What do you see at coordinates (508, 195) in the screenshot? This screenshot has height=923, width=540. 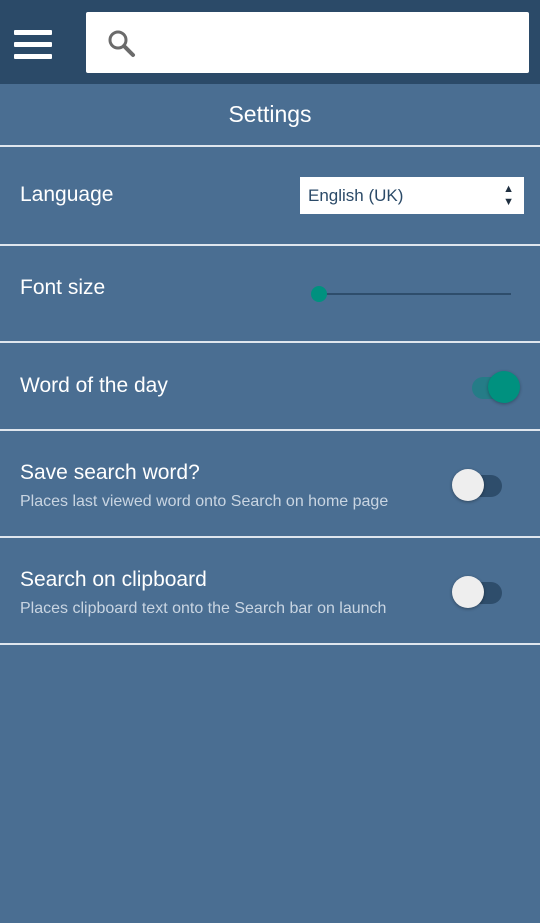 I see `select-arrows-icon: ▲ ▼` at bounding box center [508, 195].